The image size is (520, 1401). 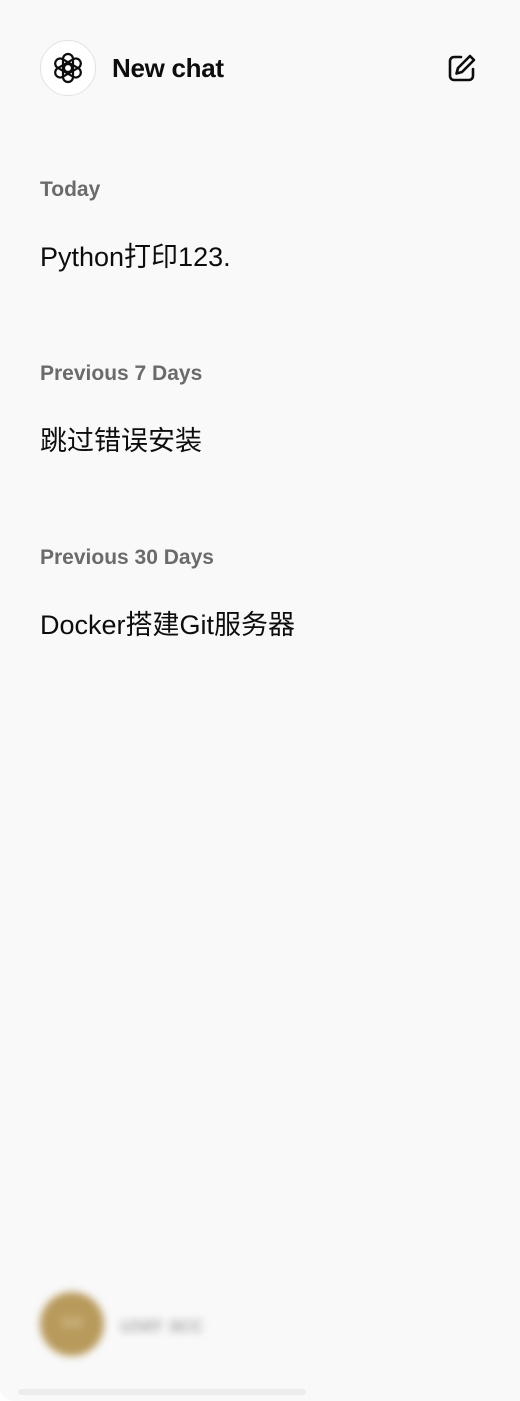 What do you see at coordinates (462, 68) in the screenshot?
I see `edit-square-icon` at bounding box center [462, 68].